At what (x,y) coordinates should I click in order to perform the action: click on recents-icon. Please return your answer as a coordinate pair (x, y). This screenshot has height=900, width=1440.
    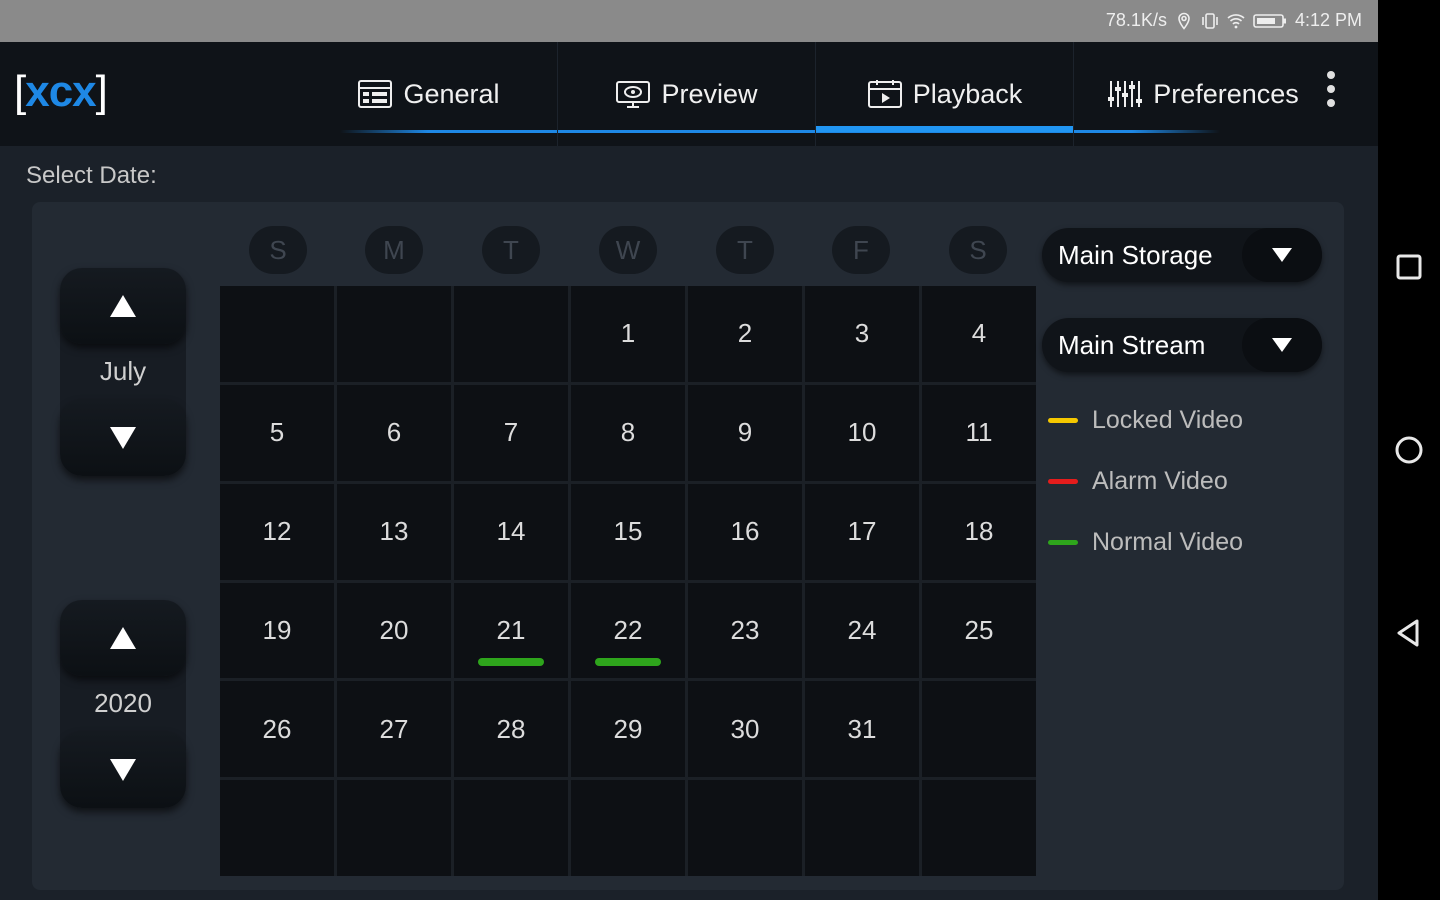
    Looking at the image, I should click on (1409, 267).